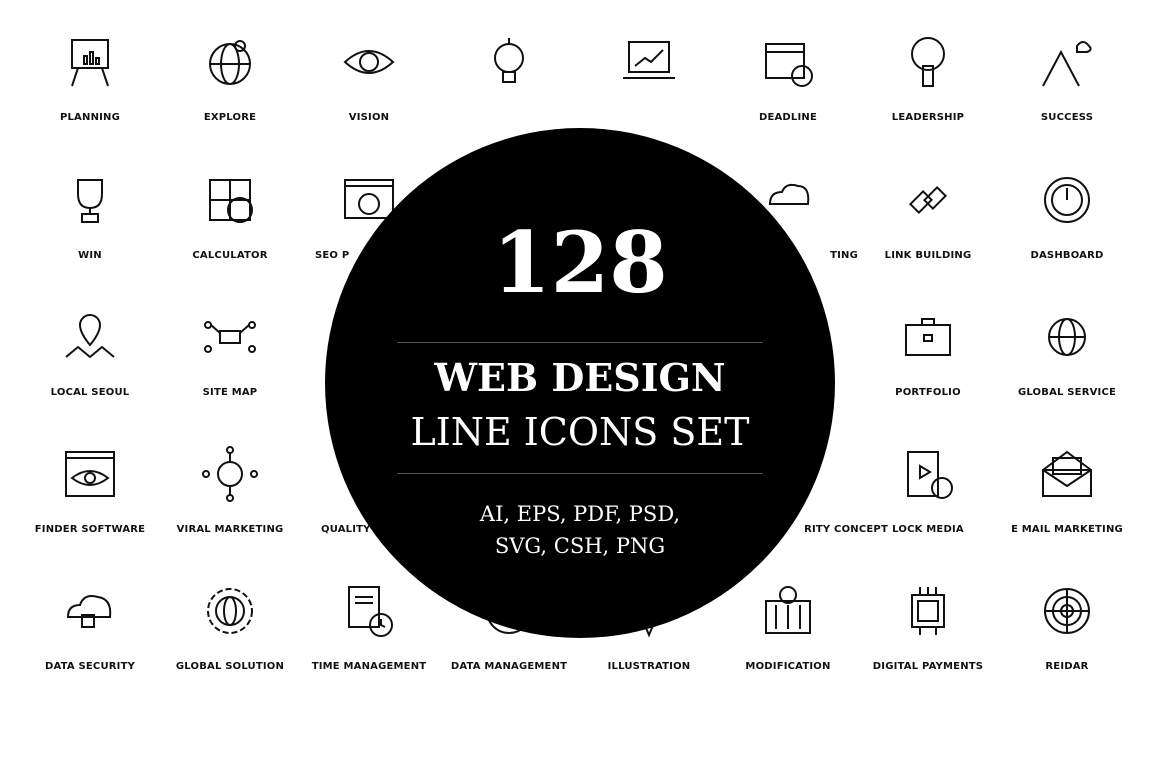  Describe the element at coordinates (230, 255) in the screenshot. I see `icon-label: CALCULATOR` at that location.